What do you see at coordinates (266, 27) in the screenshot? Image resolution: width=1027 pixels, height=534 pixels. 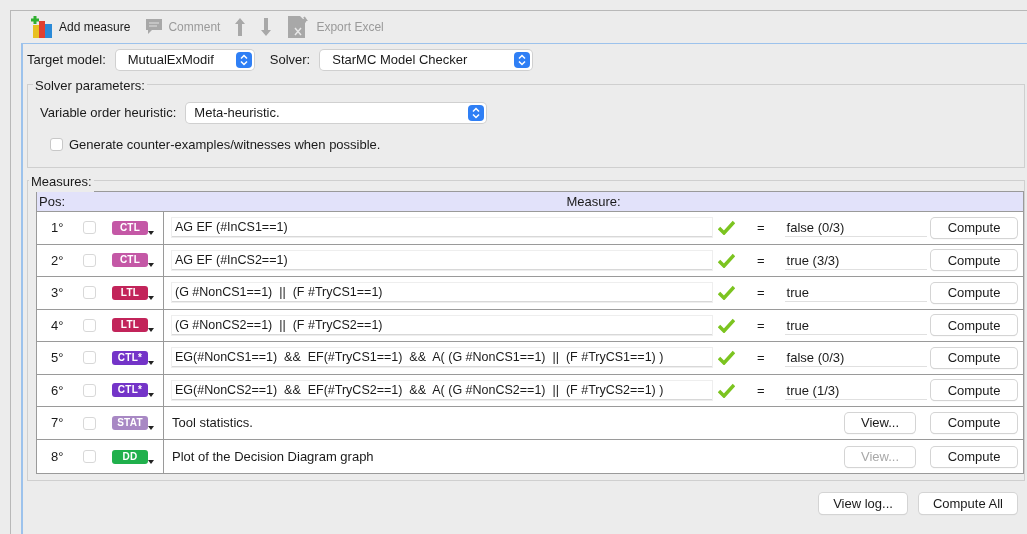 I see `arrow-down-icon` at bounding box center [266, 27].